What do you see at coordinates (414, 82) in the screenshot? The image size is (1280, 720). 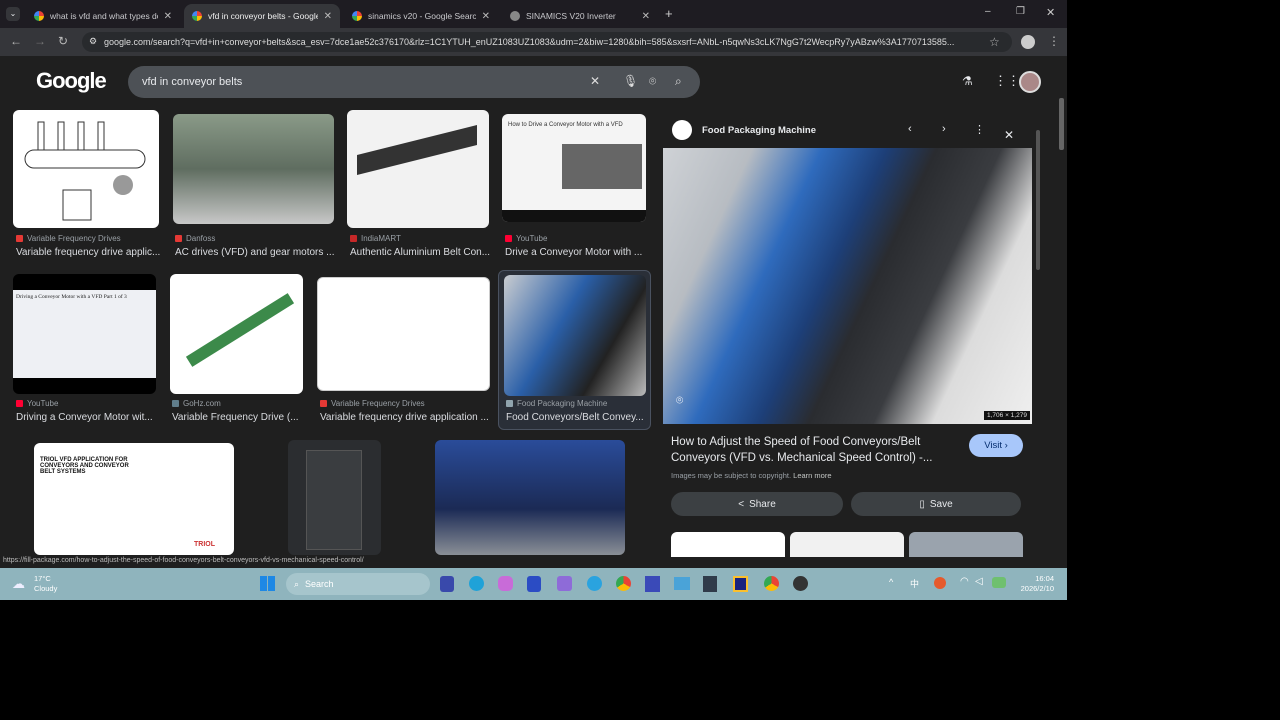 I see `search-input: vfd in conveyor belts ✕ 🎙 ⌾ ⌕` at bounding box center [414, 82].